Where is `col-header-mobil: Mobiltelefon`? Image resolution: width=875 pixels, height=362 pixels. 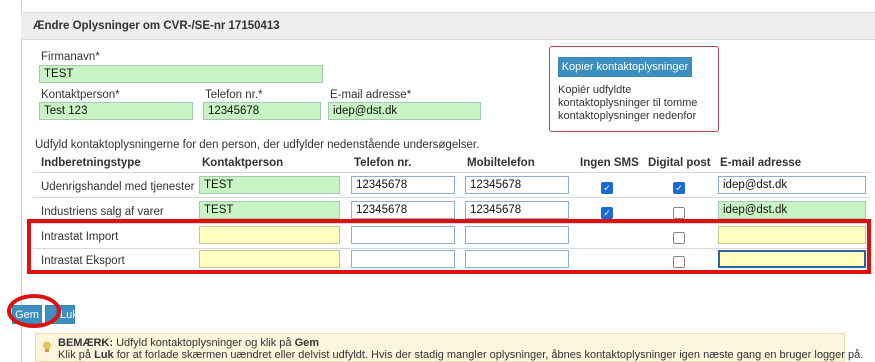 col-header-mobil: Mobiltelefon is located at coordinates (501, 163).